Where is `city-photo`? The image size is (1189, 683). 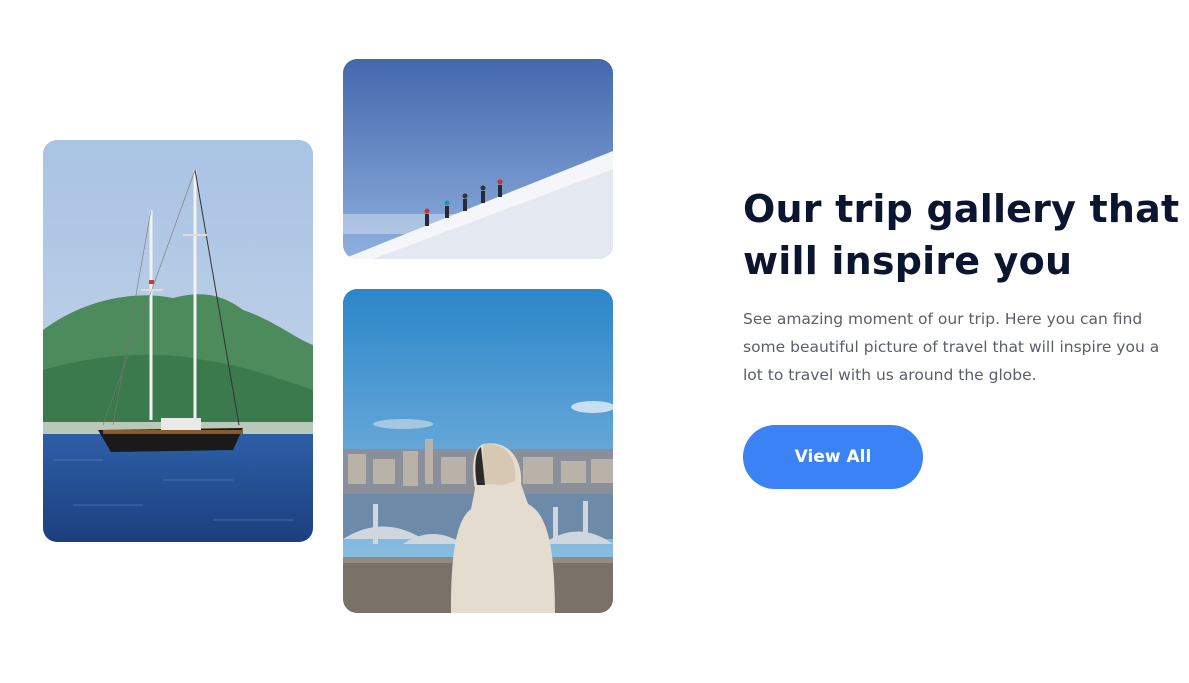 city-photo is located at coordinates (478, 451).